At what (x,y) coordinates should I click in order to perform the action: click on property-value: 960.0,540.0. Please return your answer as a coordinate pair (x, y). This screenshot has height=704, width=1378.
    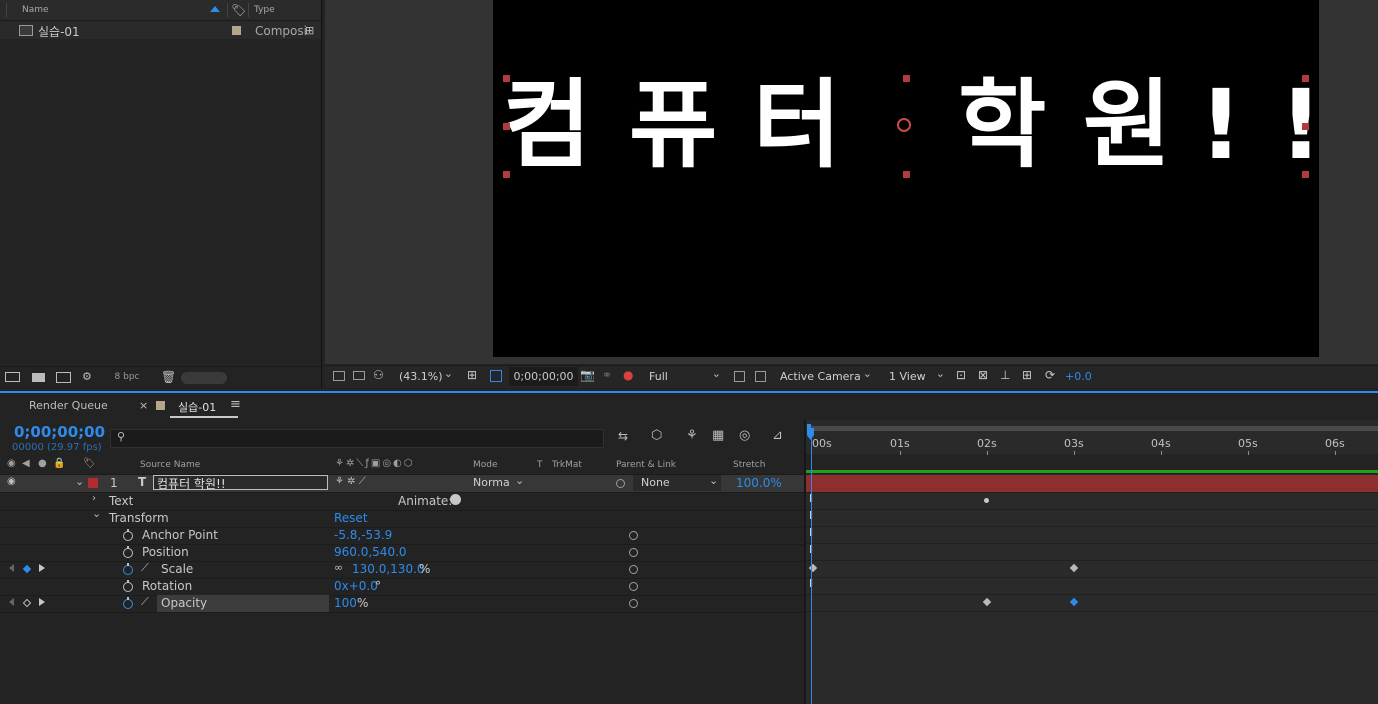
    Looking at the image, I should click on (370, 552).